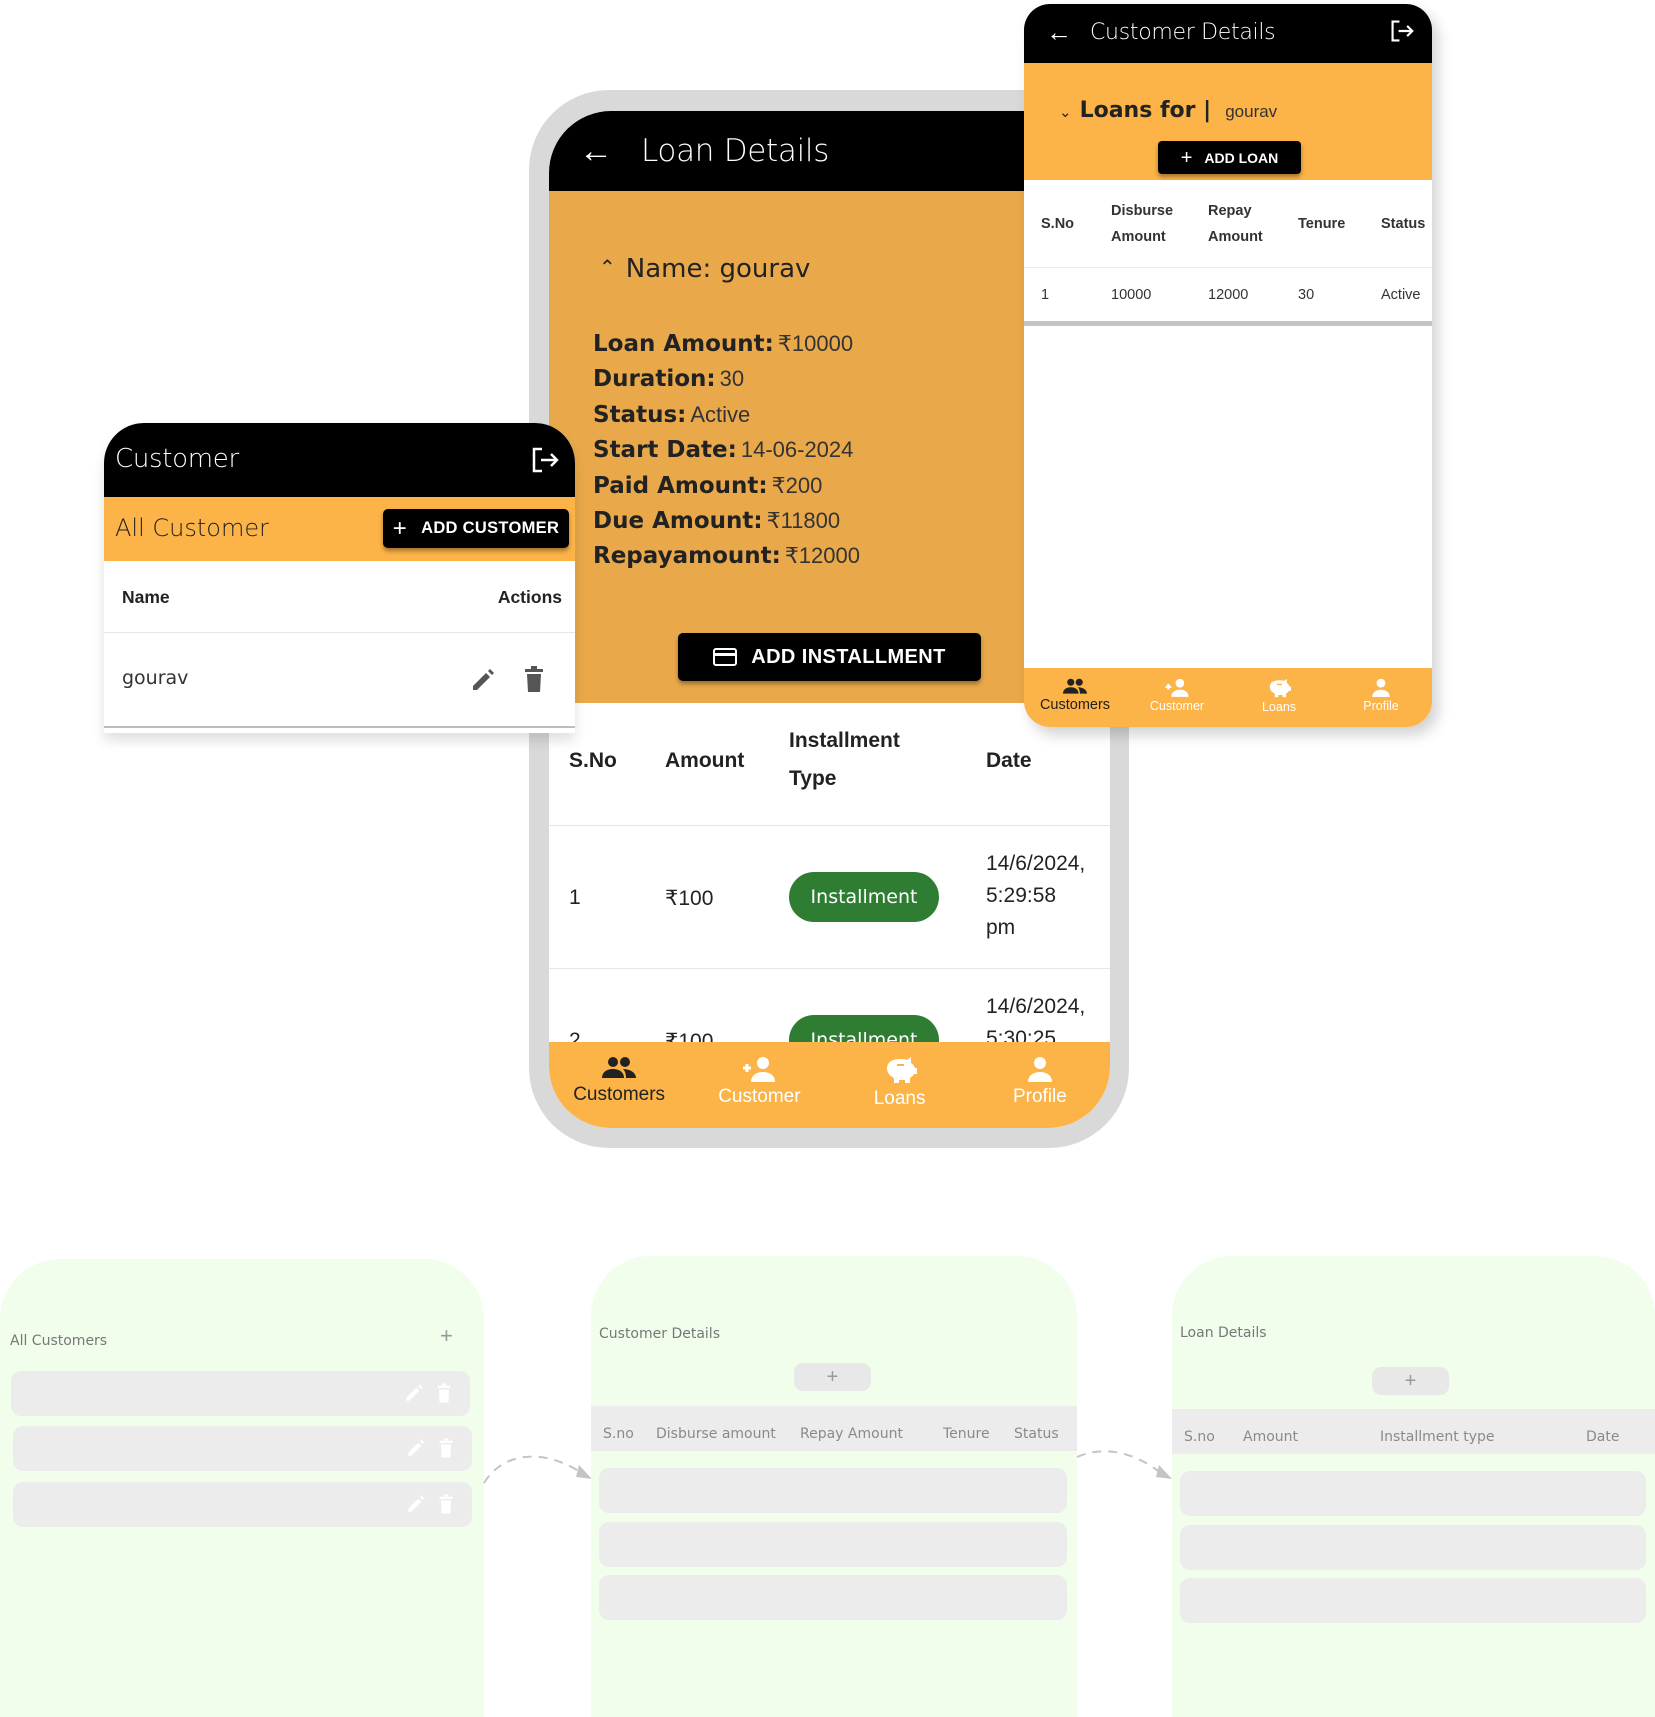 The width and height of the screenshot is (1655, 1717). I want to click on wf-col: S.no, so click(1199, 1437).